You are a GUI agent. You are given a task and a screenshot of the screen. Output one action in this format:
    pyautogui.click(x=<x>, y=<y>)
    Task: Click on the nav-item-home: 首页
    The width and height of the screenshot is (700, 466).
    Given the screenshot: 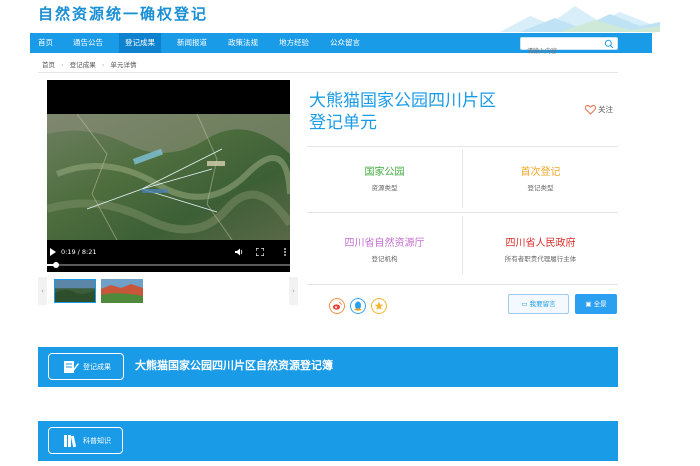 What is the action you would take?
    pyautogui.click(x=45, y=43)
    